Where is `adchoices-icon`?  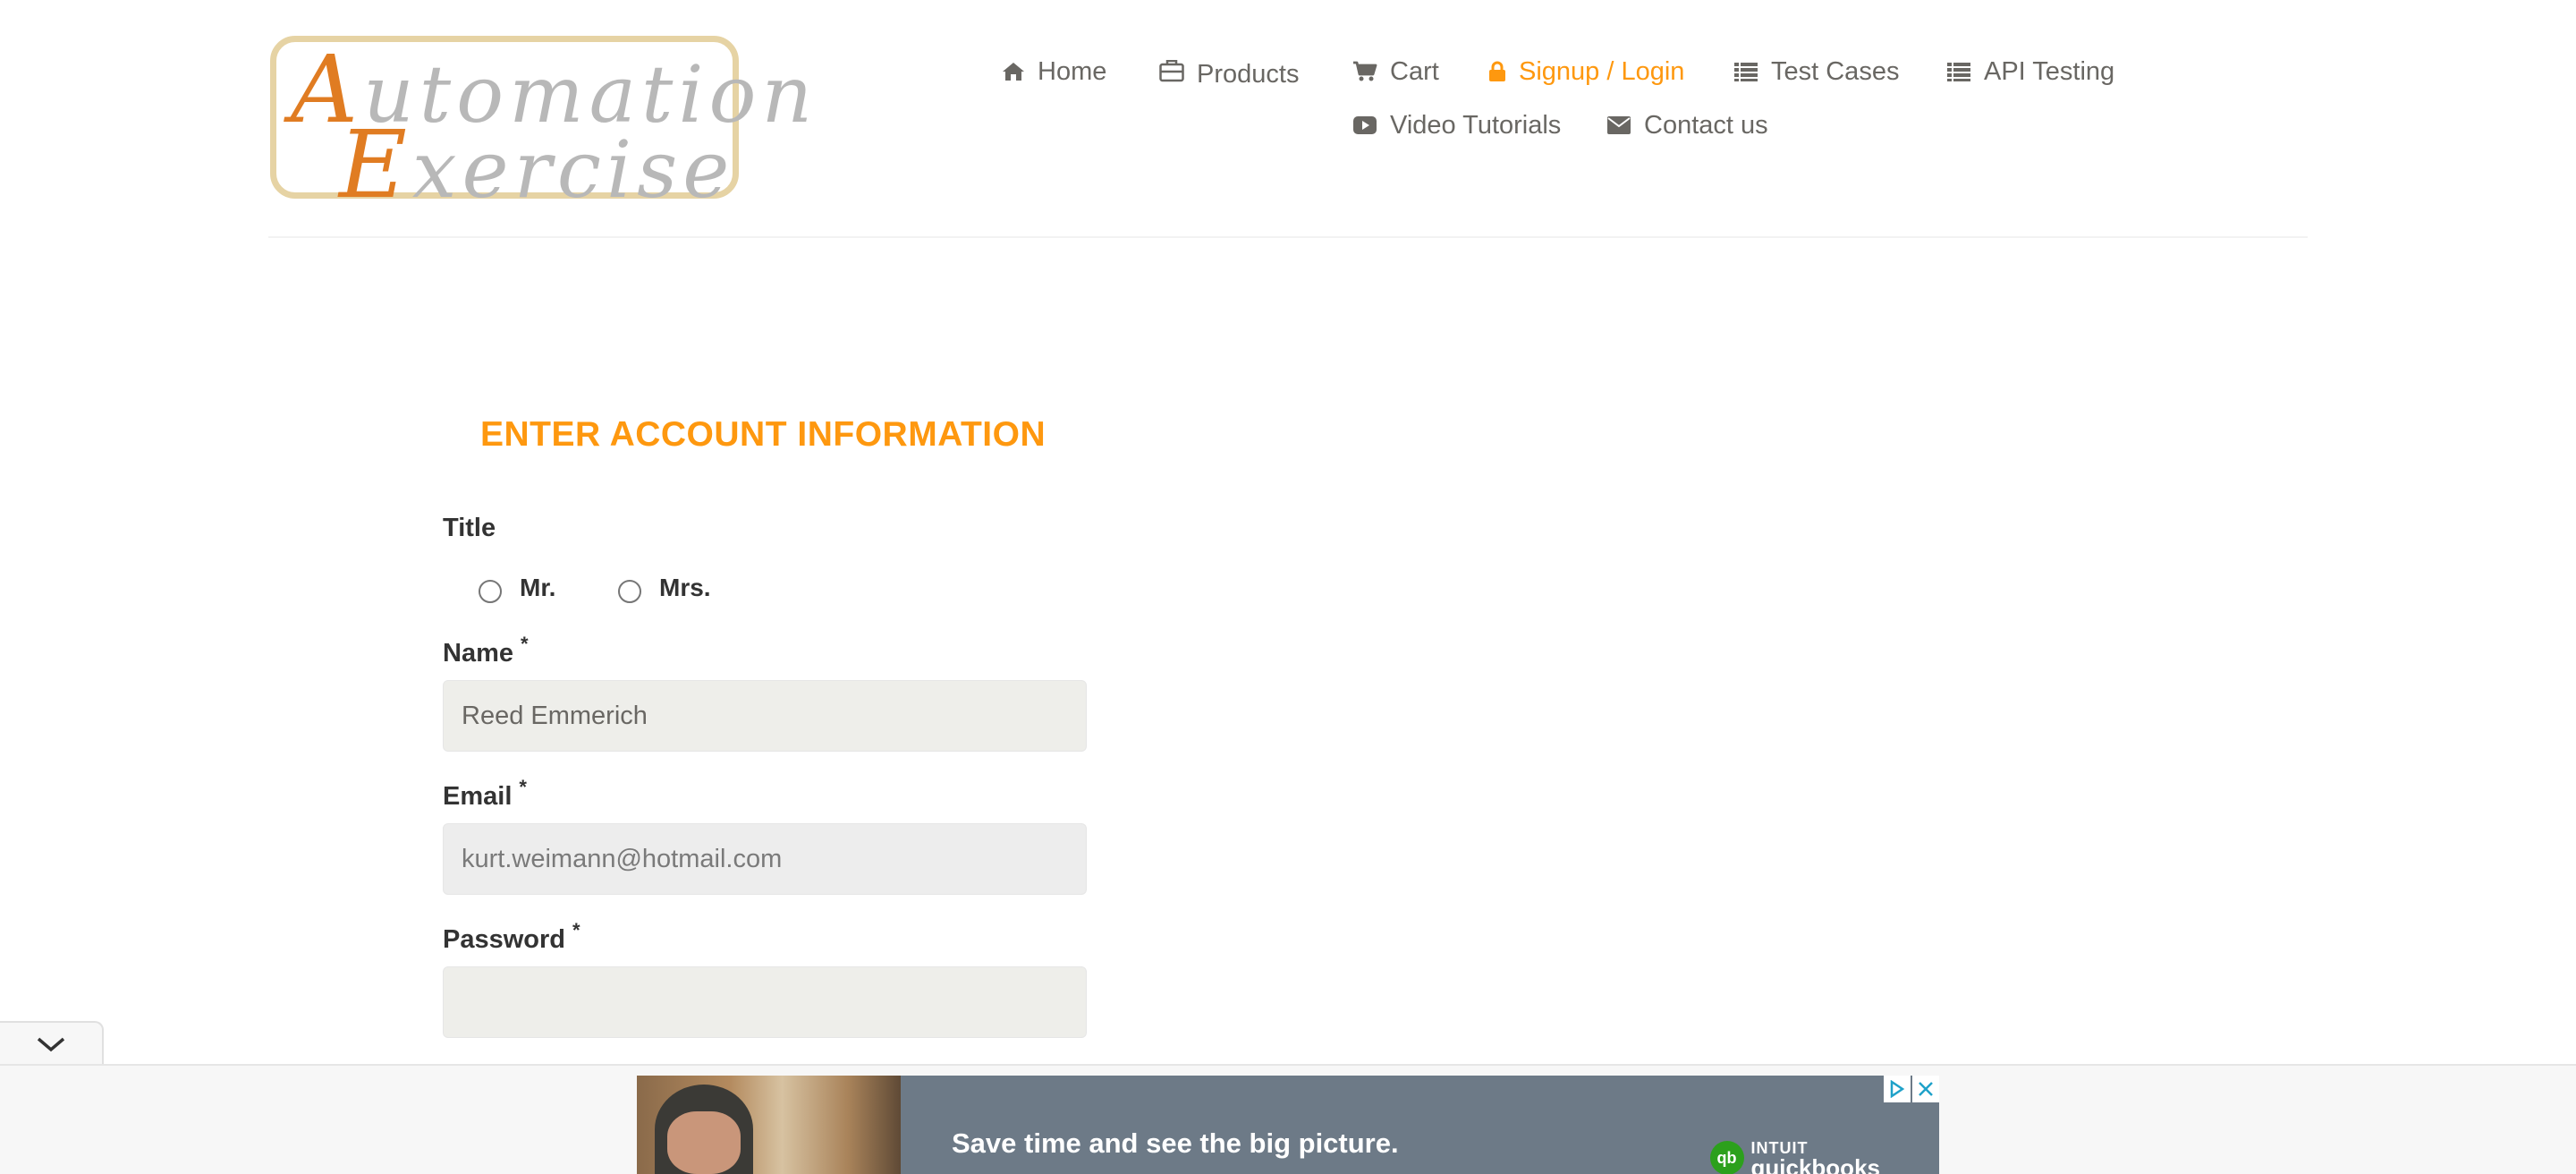 adchoices-icon is located at coordinates (1897, 1089).